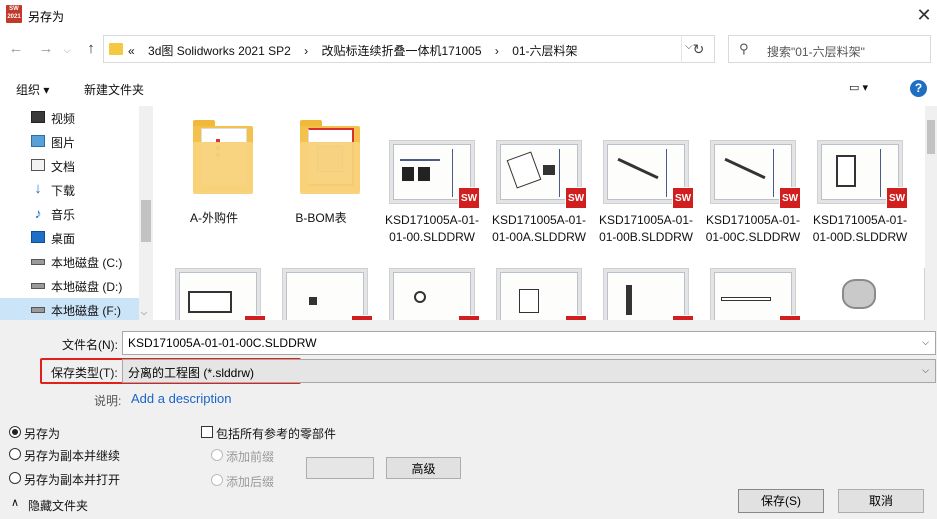 This screenshot has height=519, width=937. I want to click on add-description-link: Add a description, so click(181, 398).